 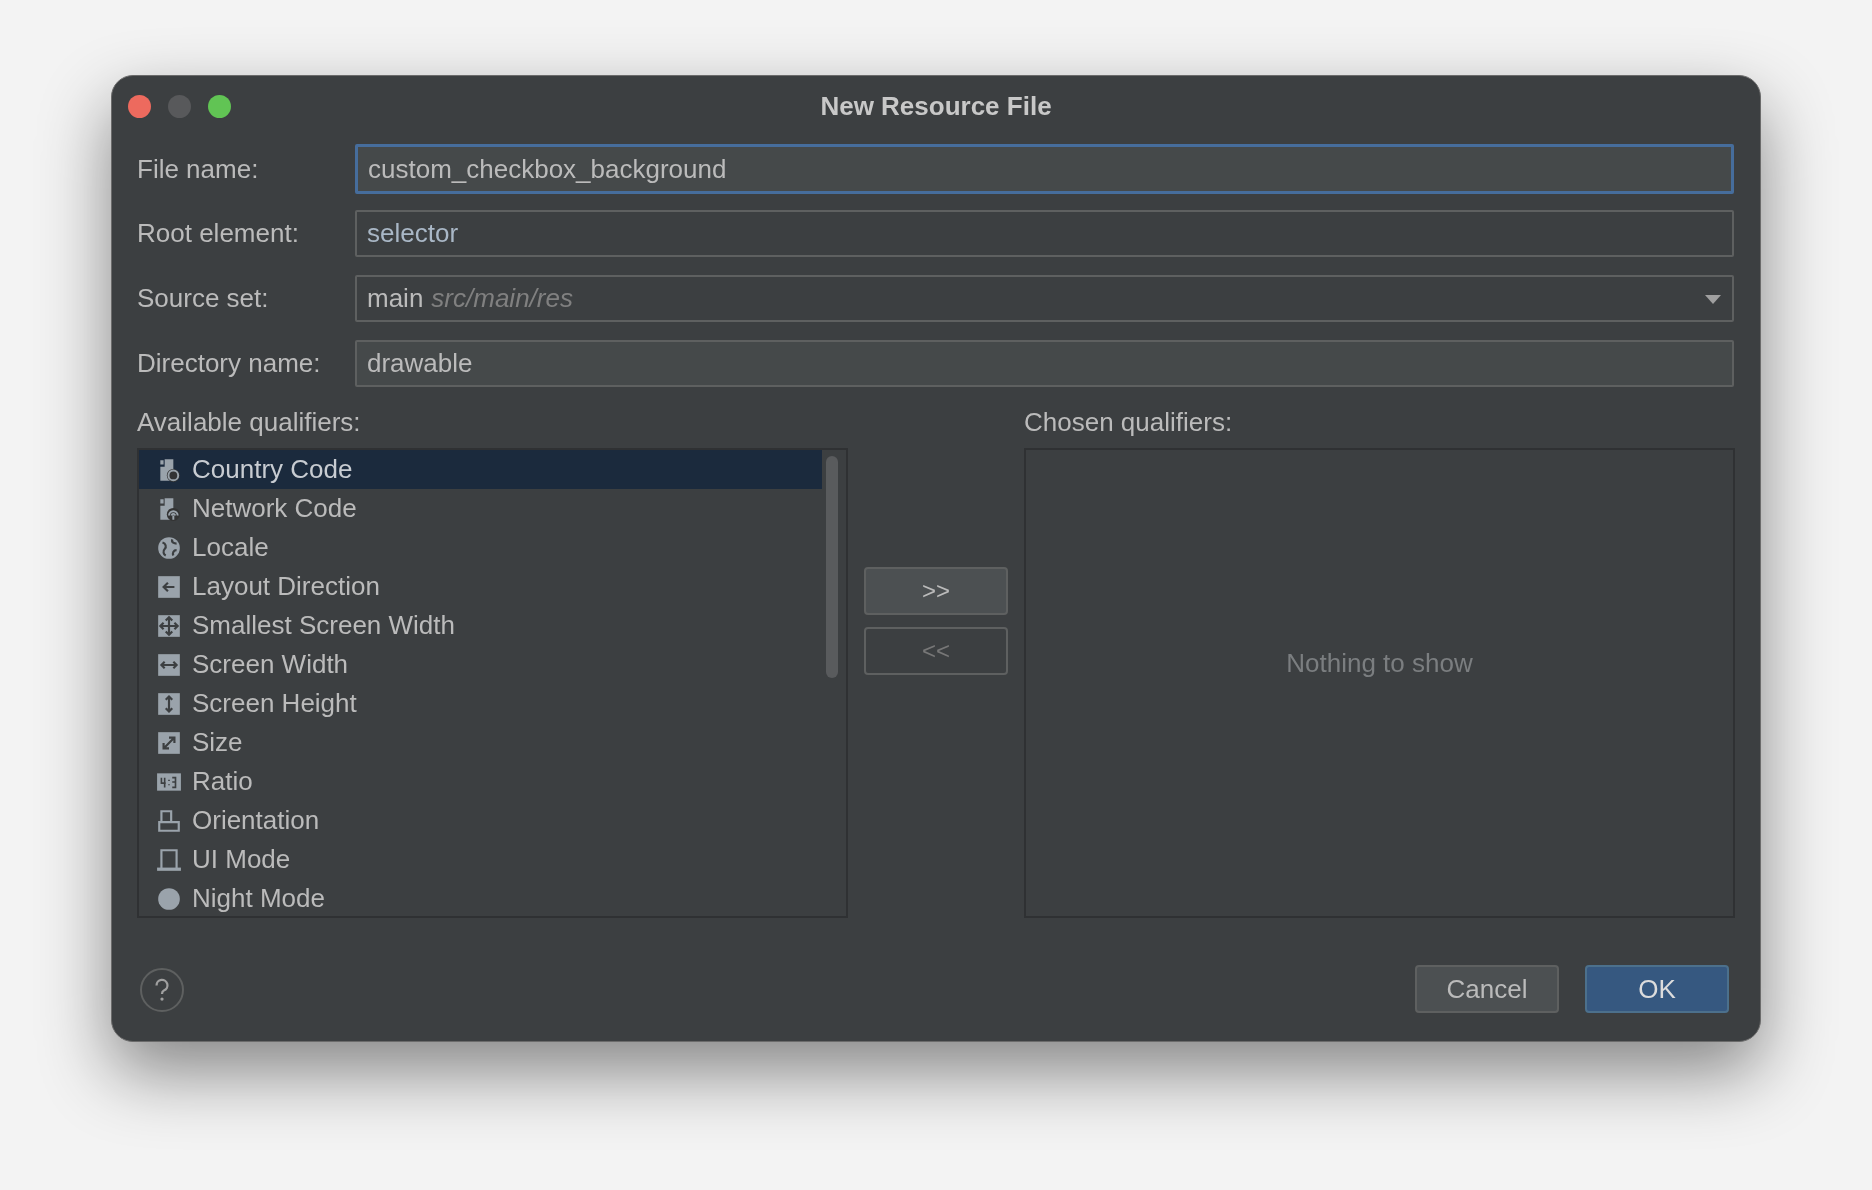 What do you see at coordinates (1129, 422) in the screenshot?
I see `section-label: Chosen qualifiers:` at bounding box center [1129, 422].